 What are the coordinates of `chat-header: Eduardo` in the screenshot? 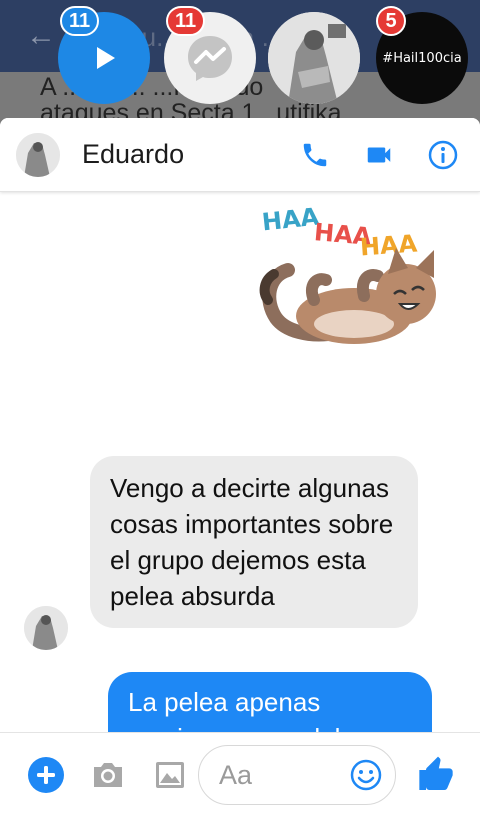 It's located at (240, 155).